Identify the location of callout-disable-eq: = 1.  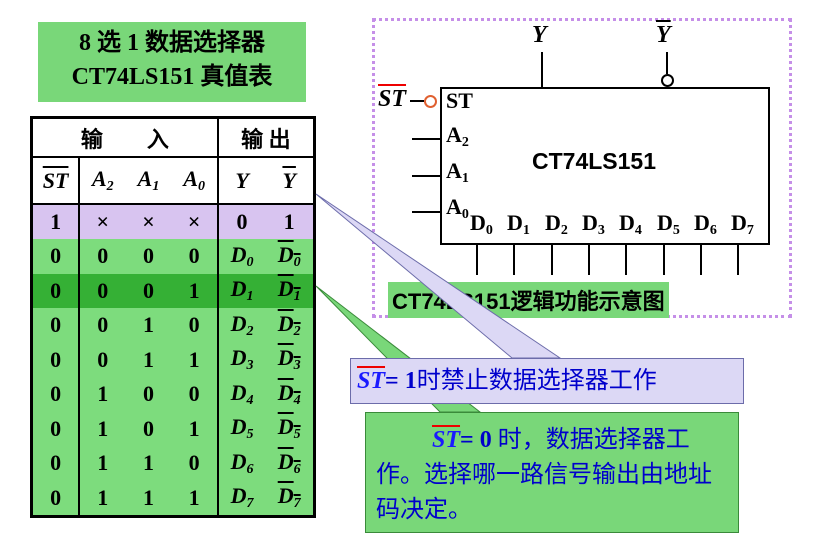
(401, 381).